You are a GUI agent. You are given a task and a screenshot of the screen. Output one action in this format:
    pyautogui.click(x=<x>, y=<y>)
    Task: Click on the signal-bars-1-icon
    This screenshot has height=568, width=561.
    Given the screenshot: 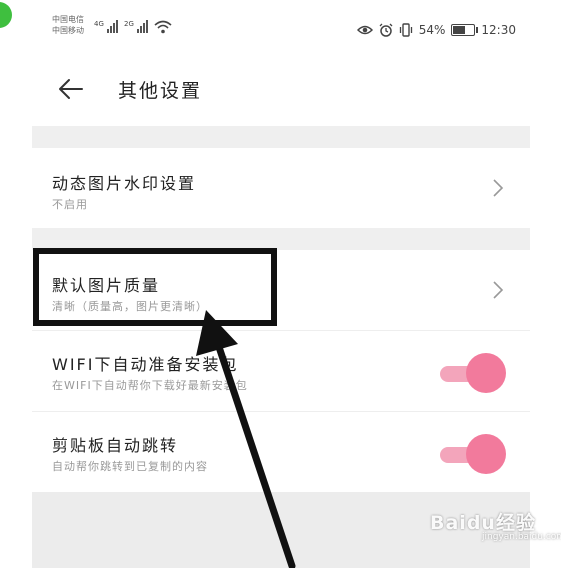 What is the action you would take?
    pyautogui.click(x=112, y=26)
    